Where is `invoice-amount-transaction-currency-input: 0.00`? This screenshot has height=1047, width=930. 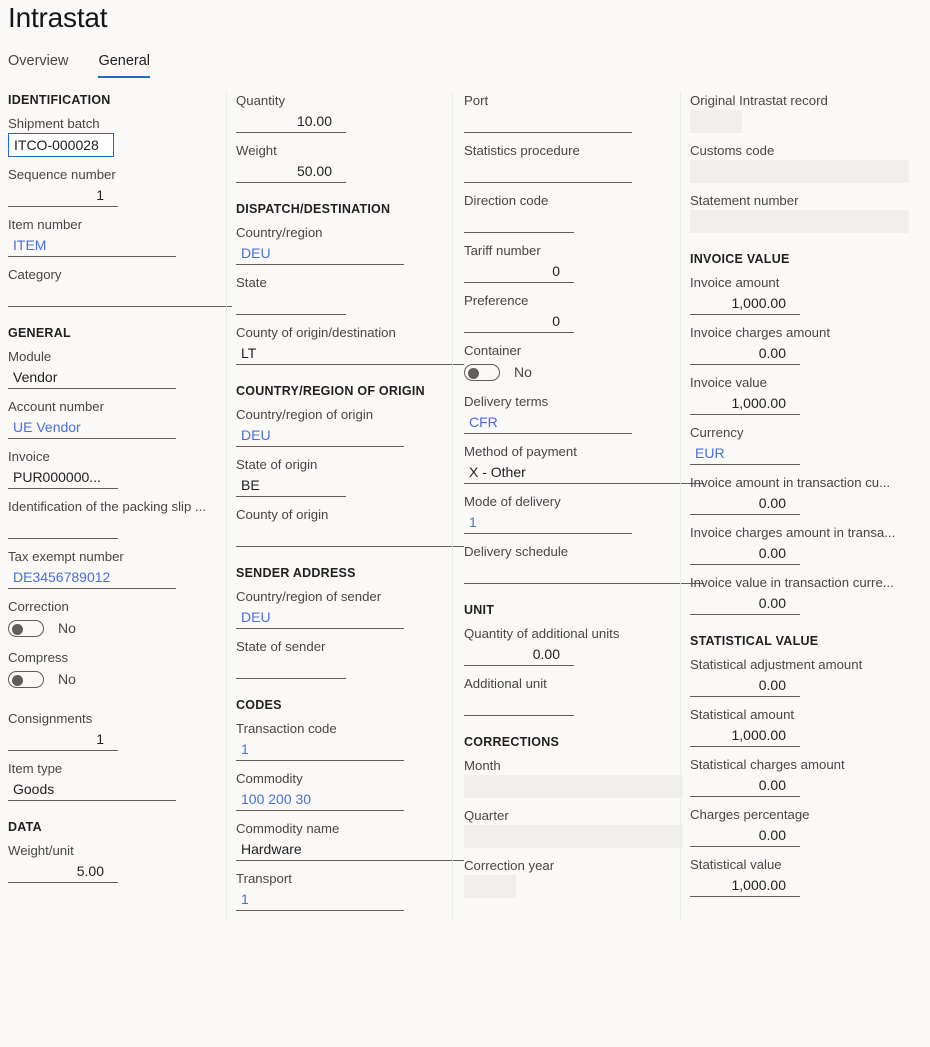 invoice-amount-transaction-currency-input: 0.00 is located at coordinates (745, 503).